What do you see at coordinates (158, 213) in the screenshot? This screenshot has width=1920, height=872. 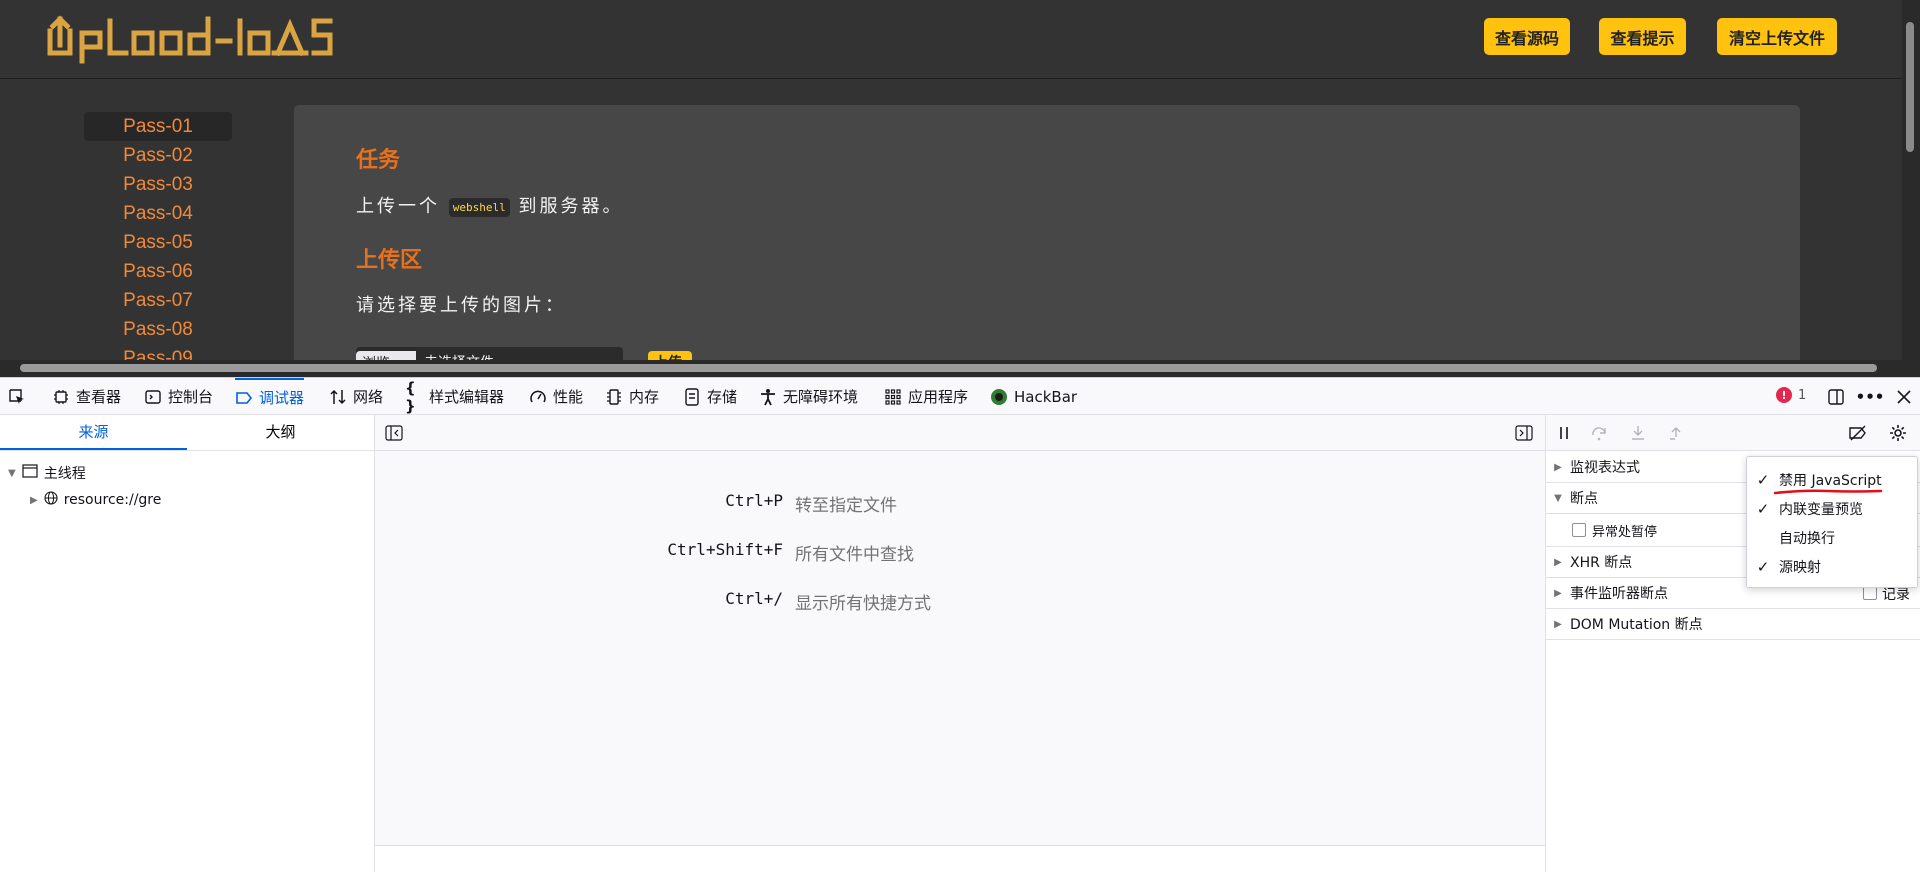 I see `nav-item-pass-04: Pass-04` at bounding box center [158, 213].